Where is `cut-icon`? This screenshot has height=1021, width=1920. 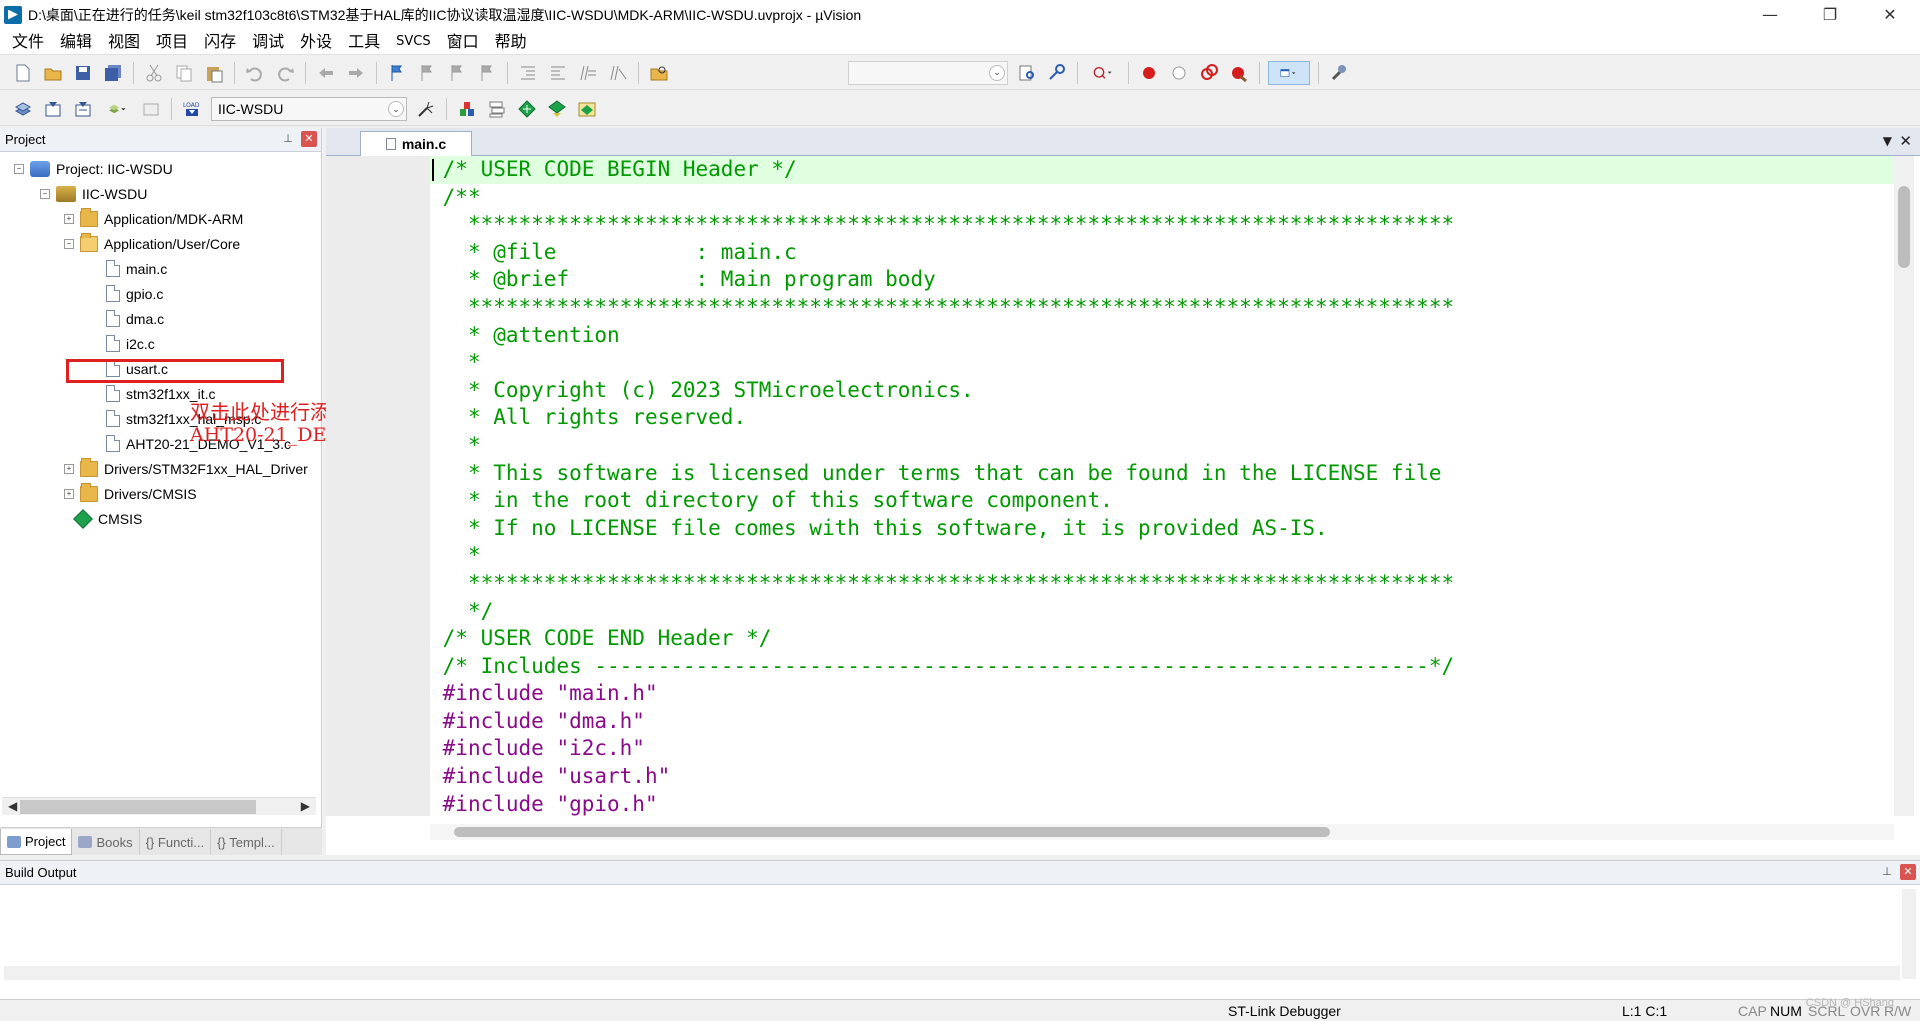 cut-icon is located at coordinates (154, 73).